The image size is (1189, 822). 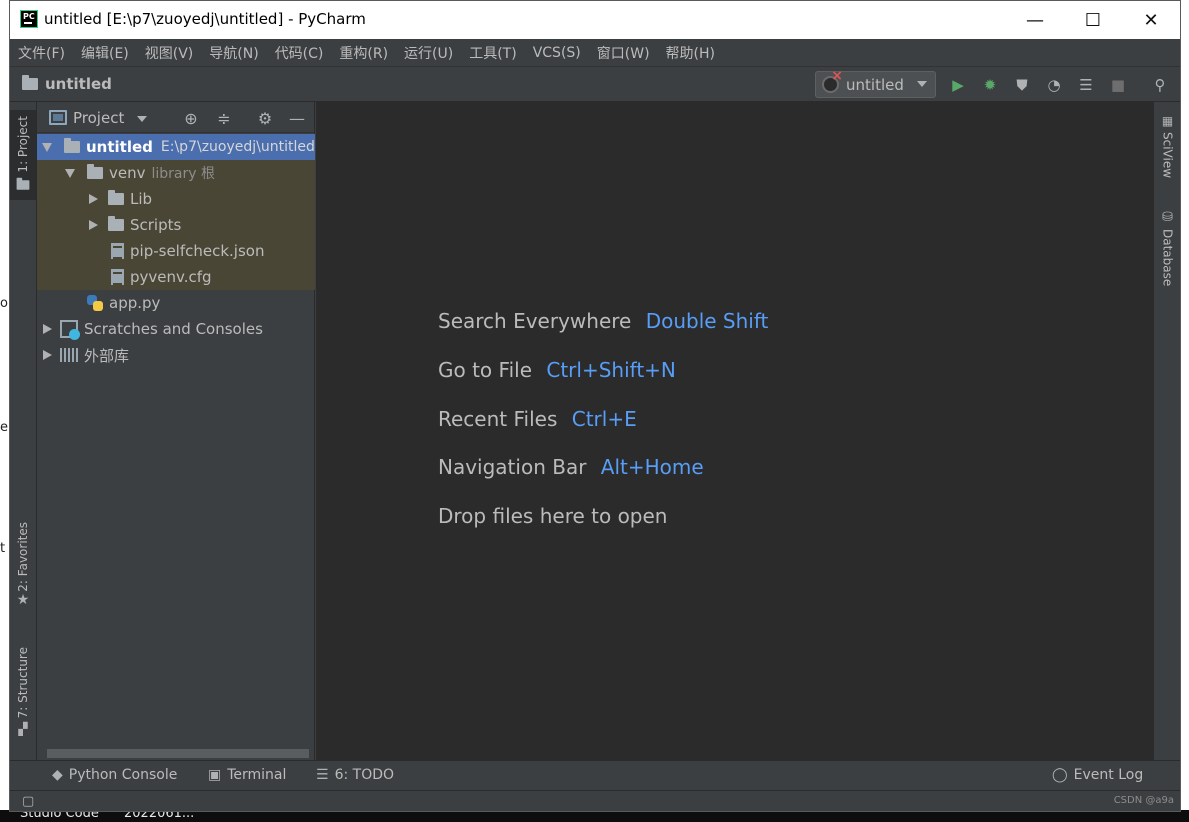 I want to click on tree-row-scripts: Scripts, so click(x=176, y=225).